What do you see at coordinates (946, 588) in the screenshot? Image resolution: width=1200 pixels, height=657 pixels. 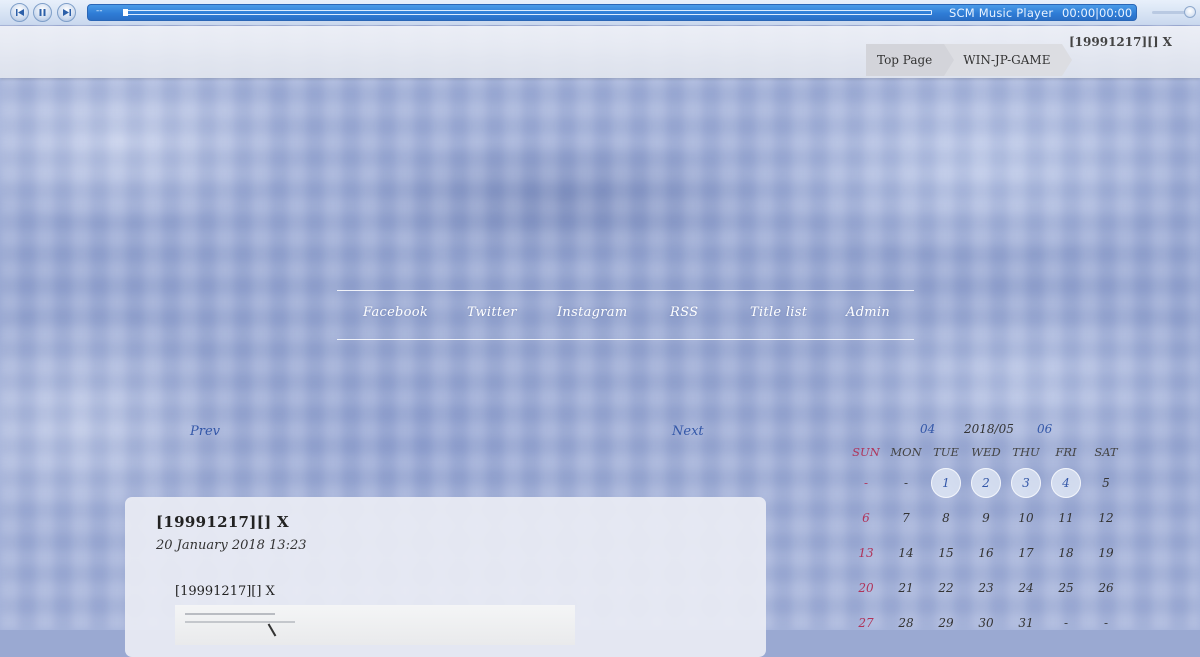 I see `calendar-day: 22` at bounding box center [946, 588].